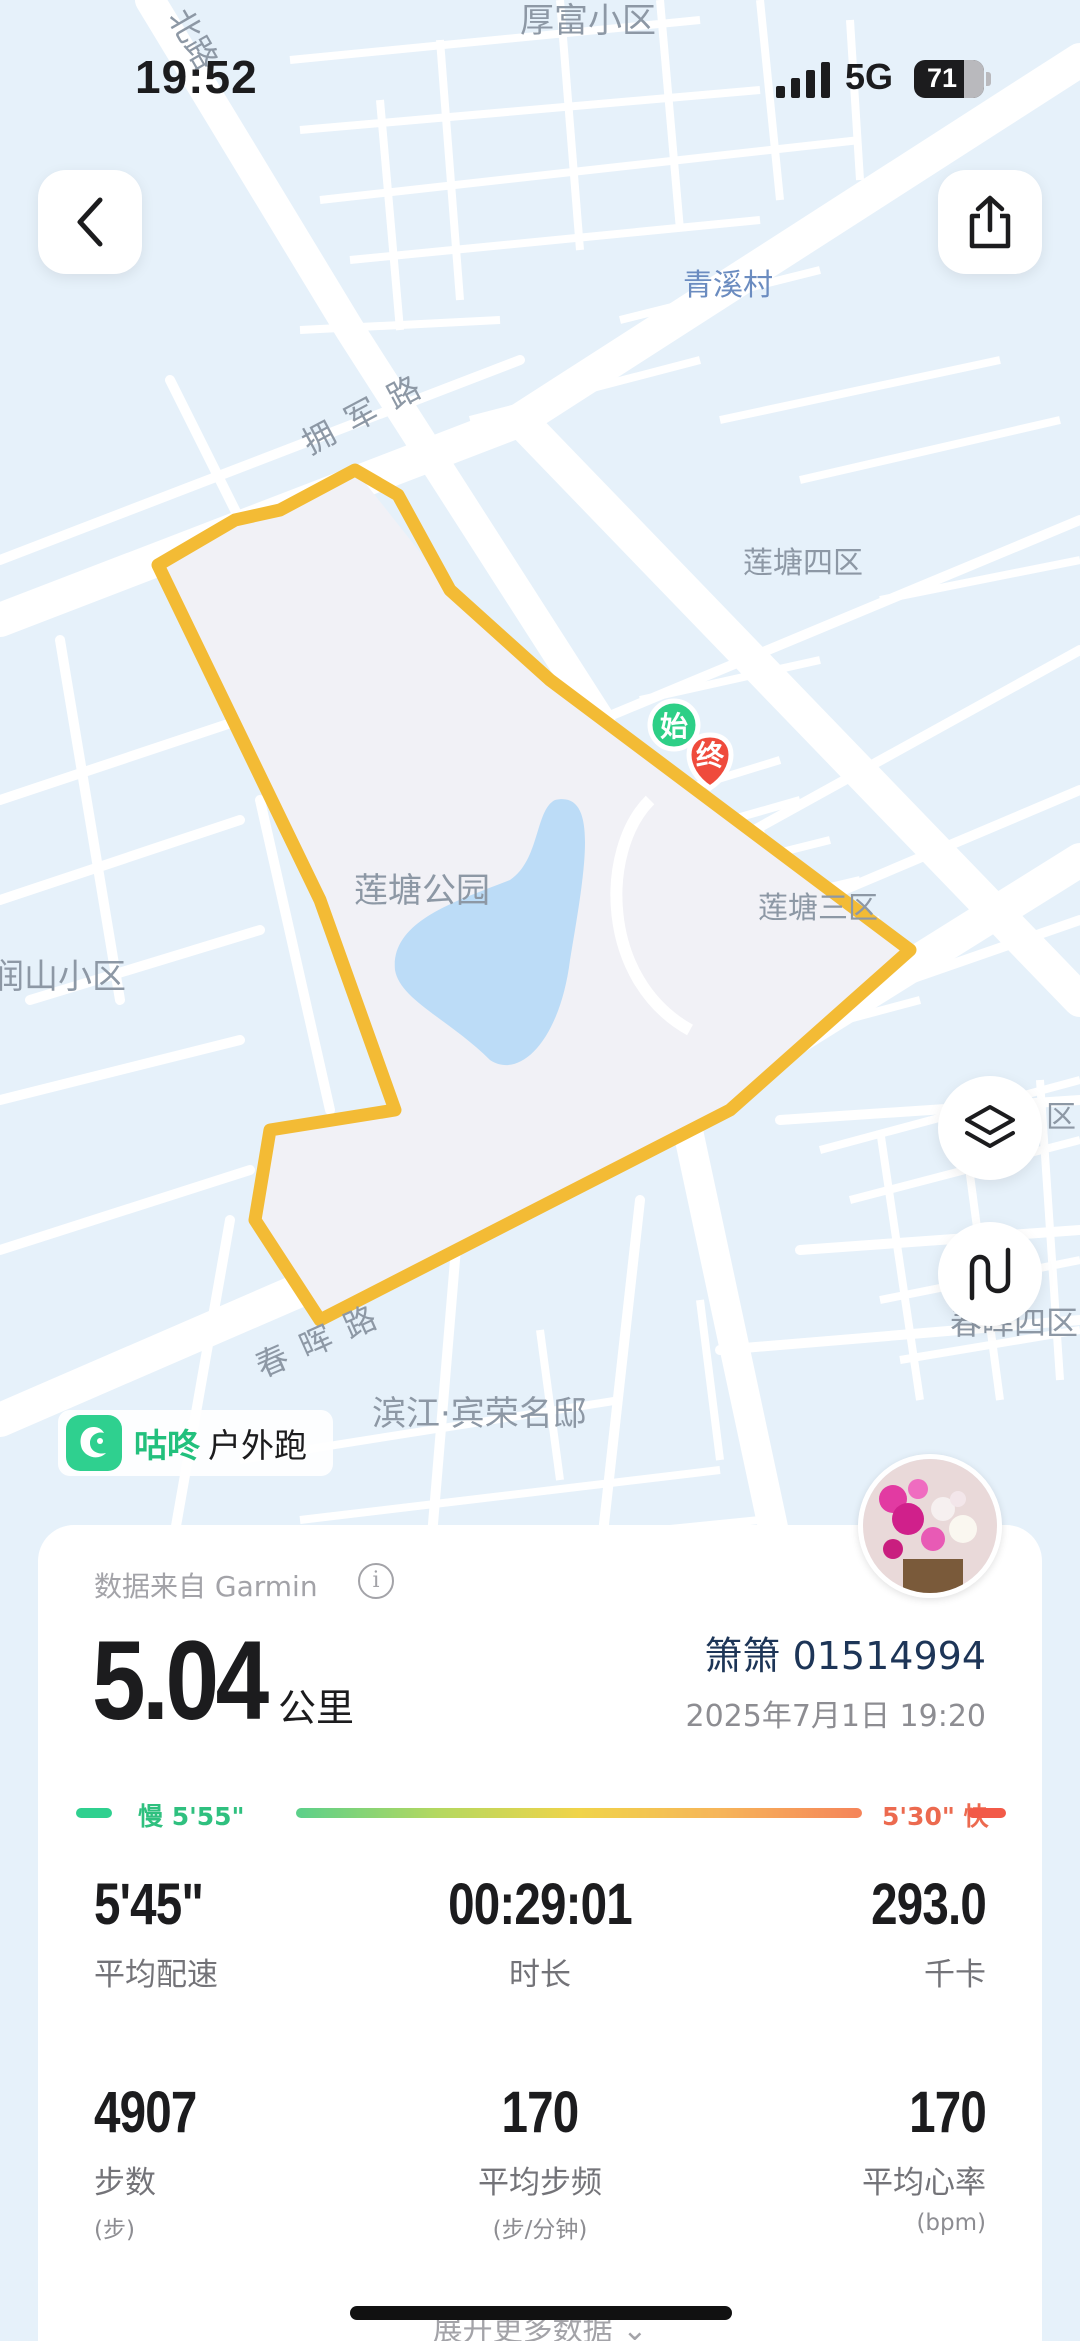 The height and width of the screenshot is (2341, 1080). I want to click on route-icon, so click(990, 1274).